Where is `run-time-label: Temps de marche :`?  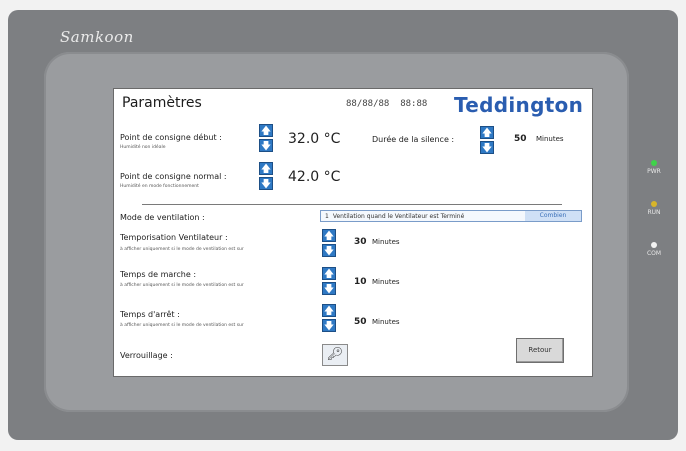
run-time-label: Temps de marche : is located at coordinates (158, 274).